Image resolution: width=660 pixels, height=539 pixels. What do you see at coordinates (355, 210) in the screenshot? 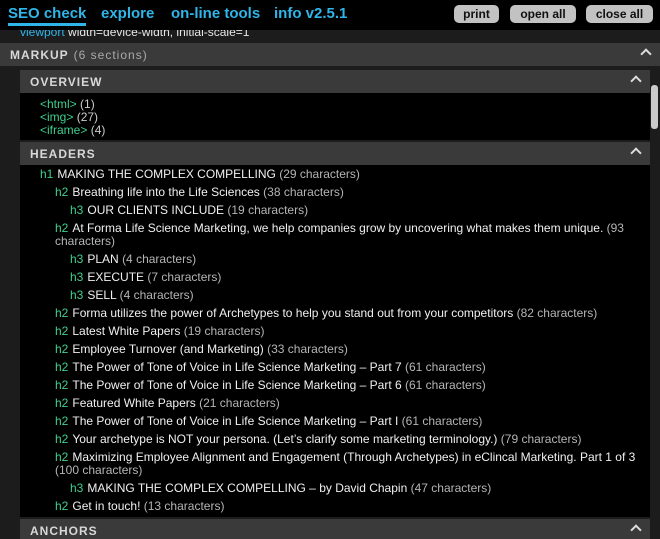
I see `header-item: h3 OUR CLIENTS INCLUDE (19 characters)` at bounding box center [355, 210].